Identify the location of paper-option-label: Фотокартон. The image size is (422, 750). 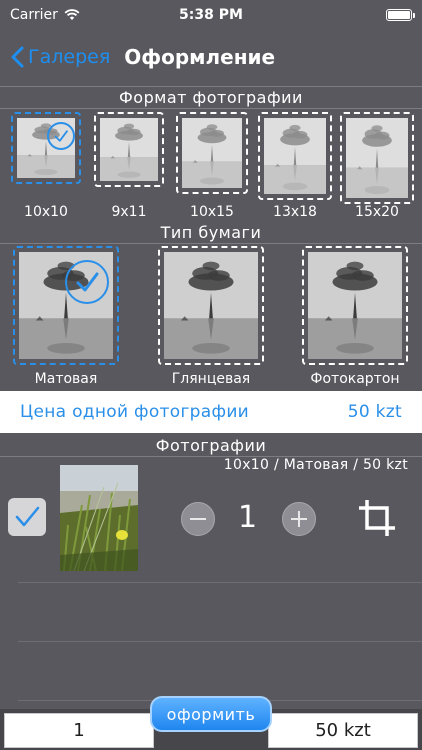
(355, 379).